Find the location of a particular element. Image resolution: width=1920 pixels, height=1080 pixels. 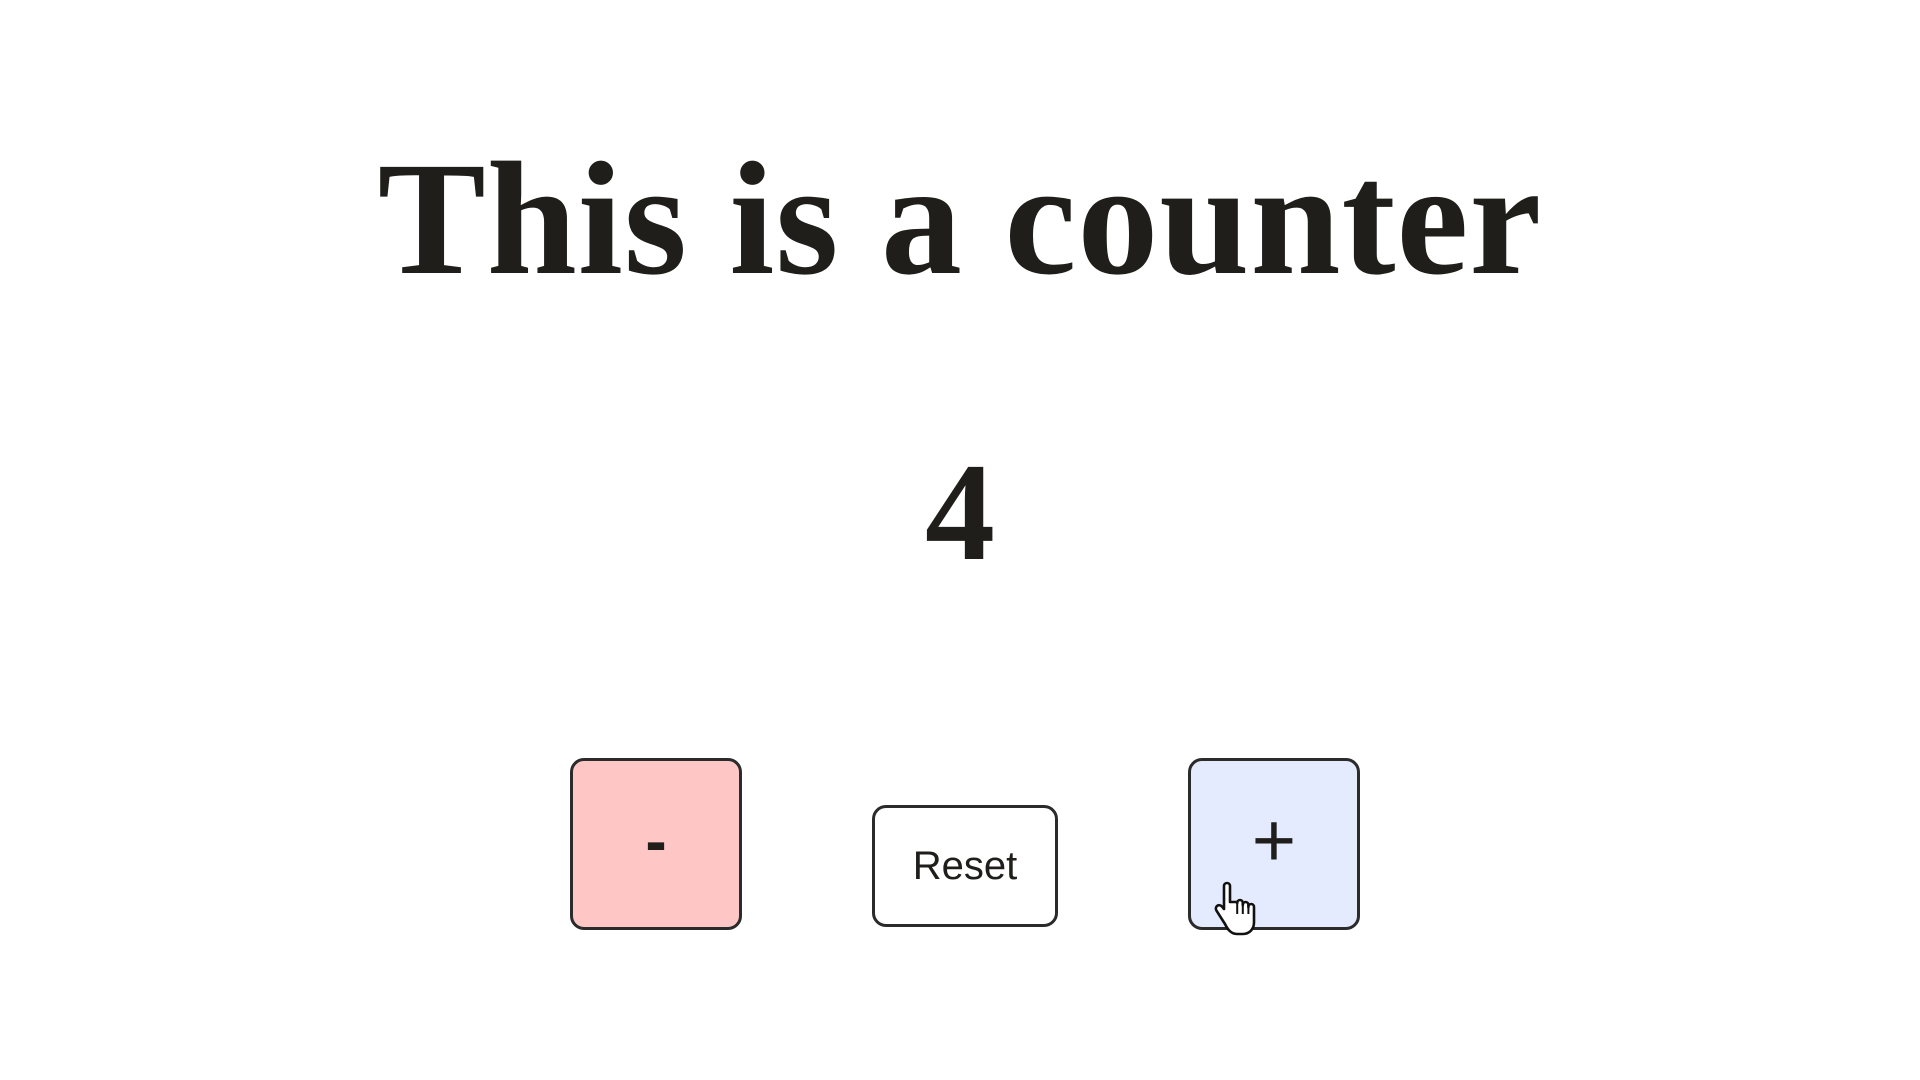

page-title: This is a counter is located at coordinates (960, 219).